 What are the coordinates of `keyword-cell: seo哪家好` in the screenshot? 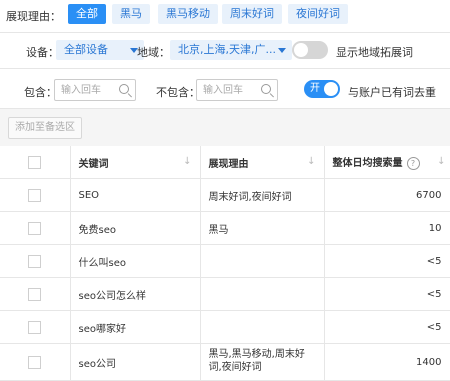 It's located at (135, 327).